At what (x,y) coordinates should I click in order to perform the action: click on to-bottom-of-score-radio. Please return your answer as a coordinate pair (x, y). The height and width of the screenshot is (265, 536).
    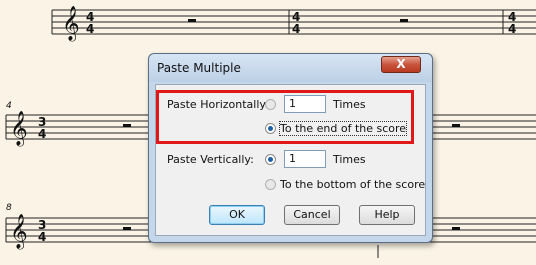
    Looking at the image, I should click on (270, 184).